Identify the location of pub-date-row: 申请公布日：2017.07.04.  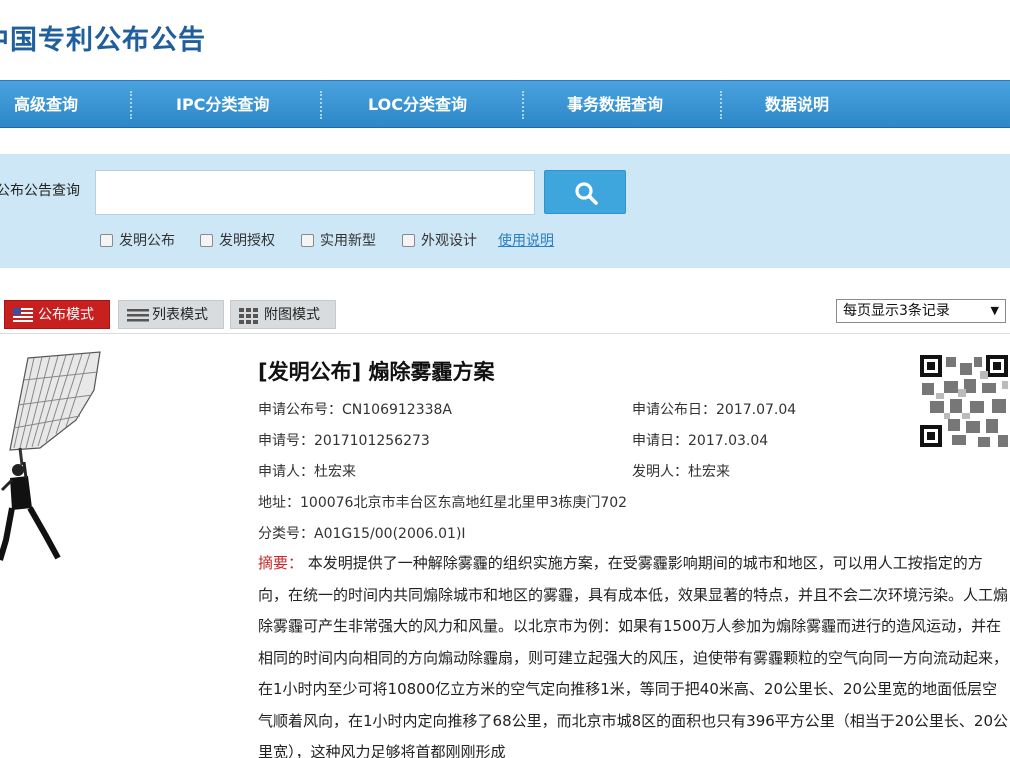
(714, 409).